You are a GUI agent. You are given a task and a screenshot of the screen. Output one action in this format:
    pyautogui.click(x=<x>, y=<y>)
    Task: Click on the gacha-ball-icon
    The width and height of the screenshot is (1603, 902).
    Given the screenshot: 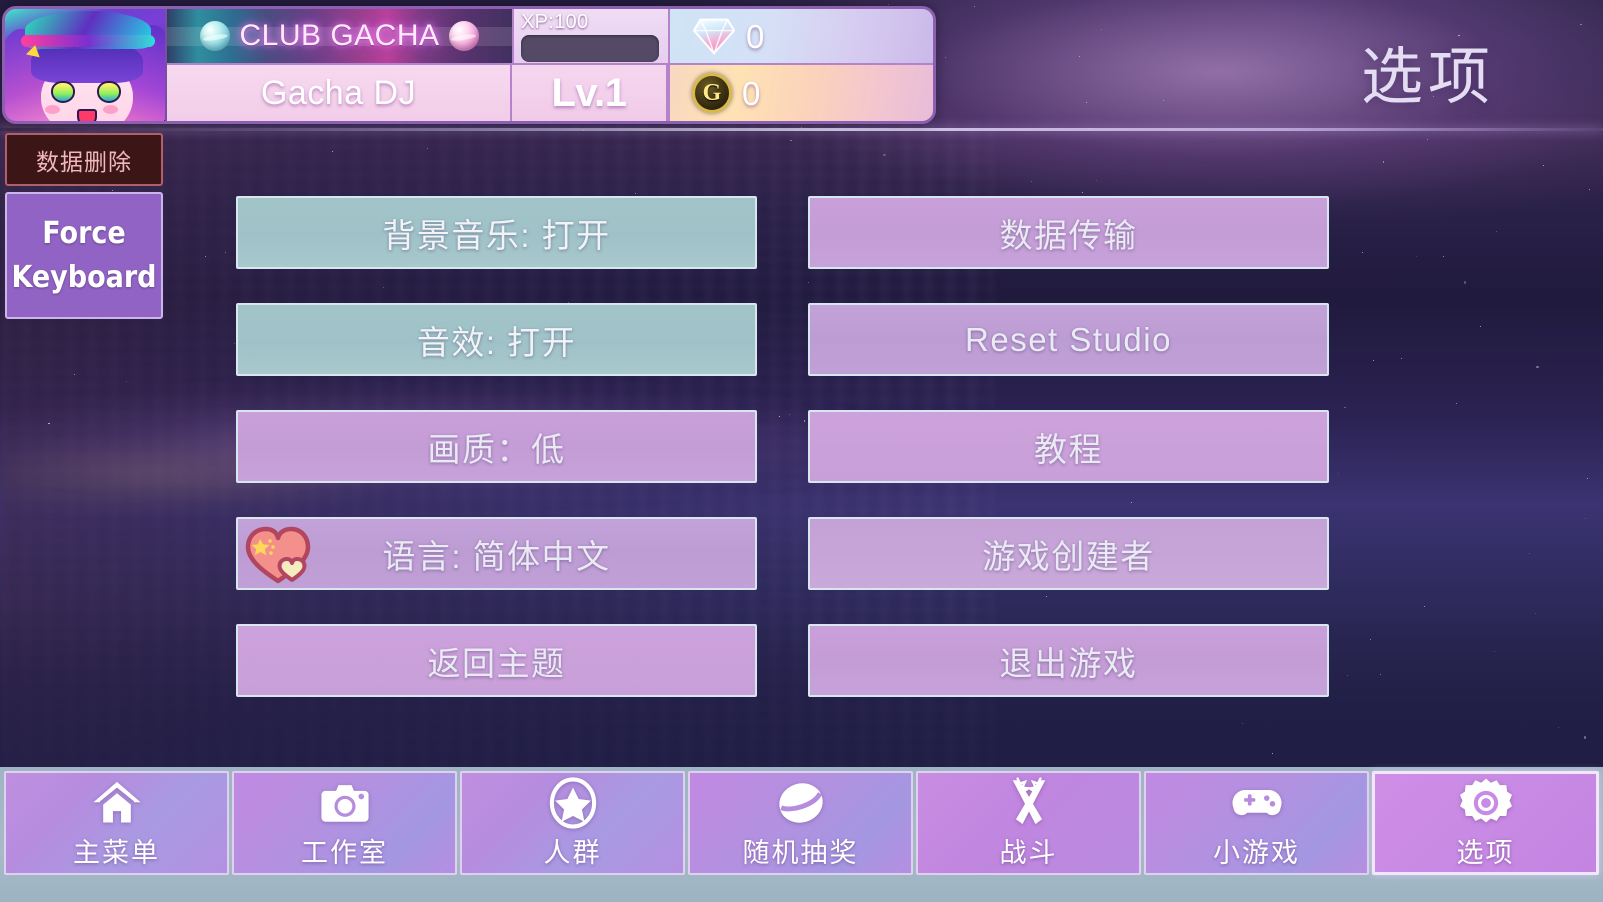 What is the action you would take?
    pyautogui.click(x=801, y=803)
    